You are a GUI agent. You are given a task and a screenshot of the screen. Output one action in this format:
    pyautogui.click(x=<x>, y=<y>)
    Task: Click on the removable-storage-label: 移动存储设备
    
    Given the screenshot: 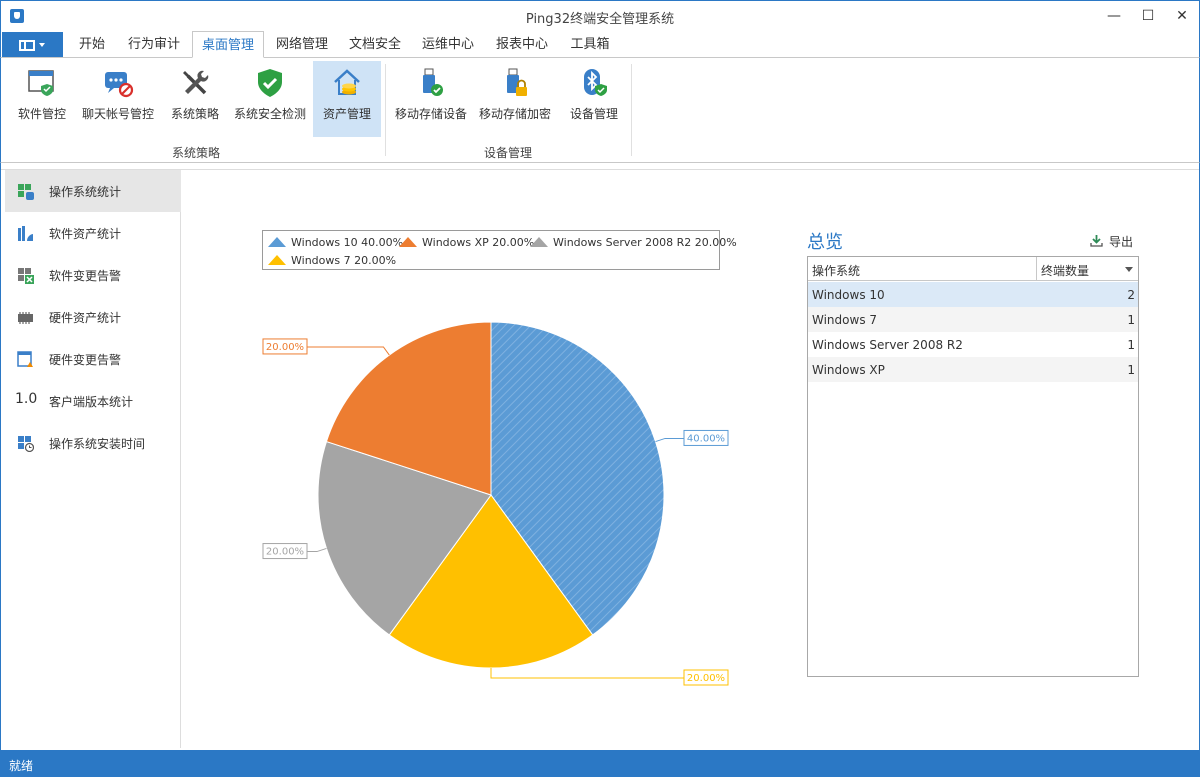 What is the action you would take?
    pyautogui.click(x=430, y=114)
    